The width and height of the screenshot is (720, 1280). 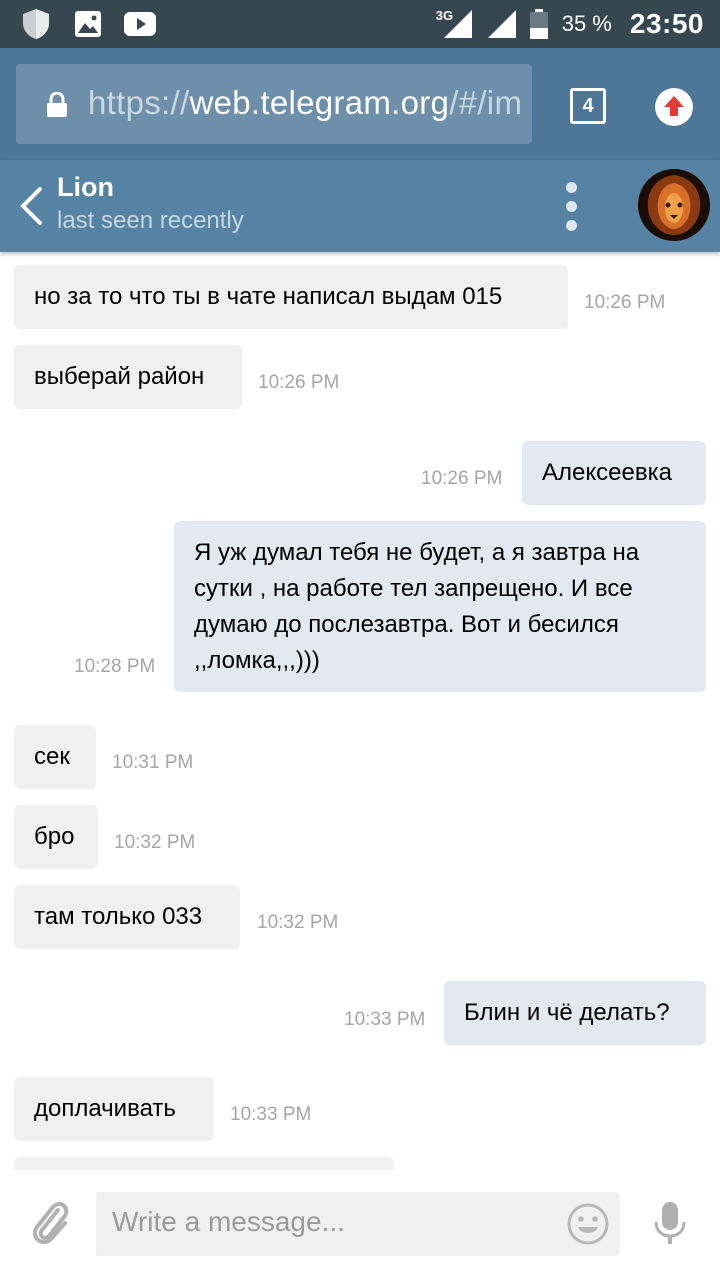 I want to click on update-arrow-icon, so click(x=674, y=106).